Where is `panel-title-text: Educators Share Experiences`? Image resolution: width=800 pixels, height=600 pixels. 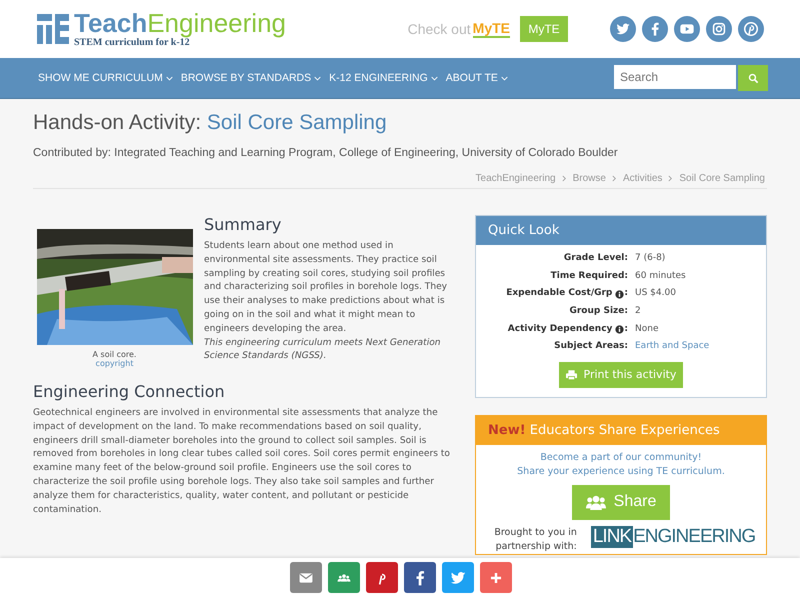 panel-title-text: Educators Share Experiences is located at coordinates (624, 430).